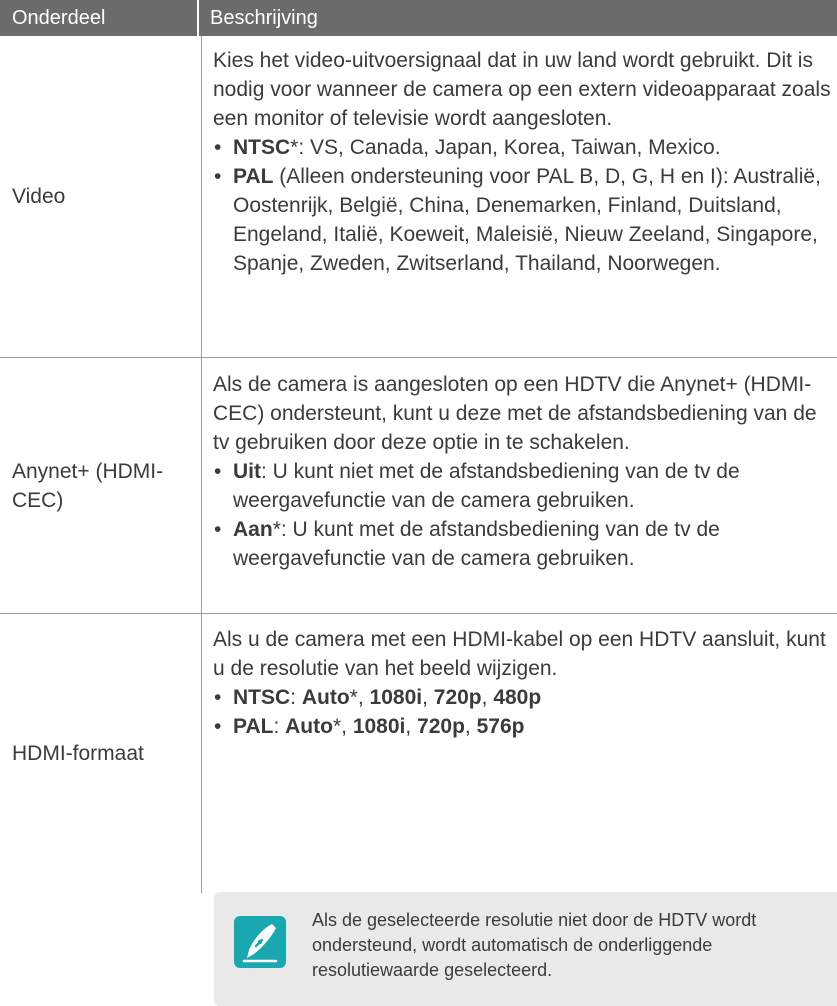  What do you see at coordinates (418, 18) in the screenshot?
I see `table-header: Onderdeel Beschrijving` at bounding box center [418, 18].